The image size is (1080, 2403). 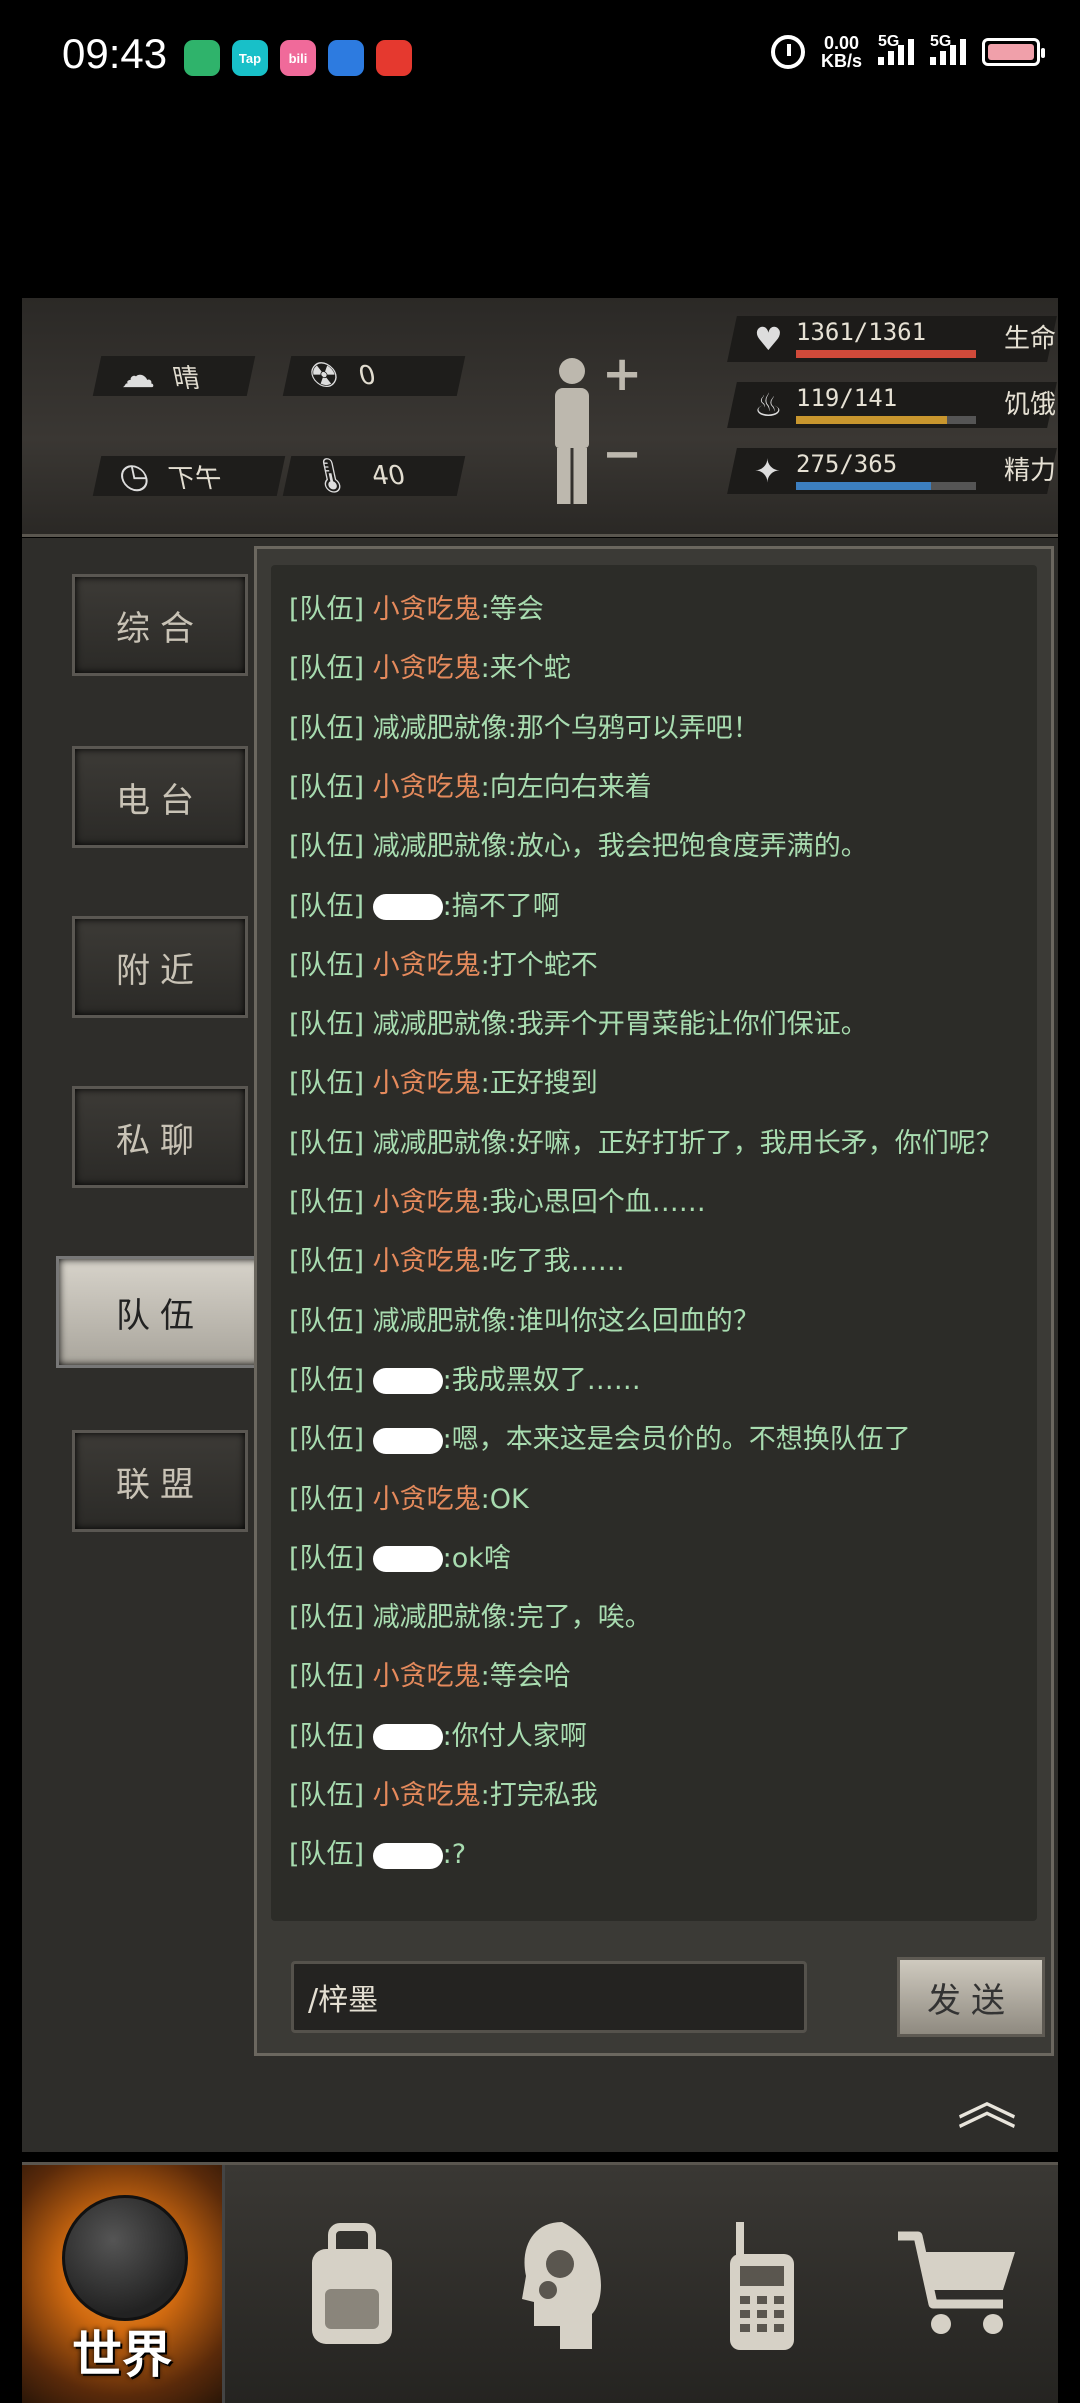 What do you see at coordinates (841, 52) in the screenshot?
I see `net-speed: 0.00 KB/s` at bounding box center [841, 52].